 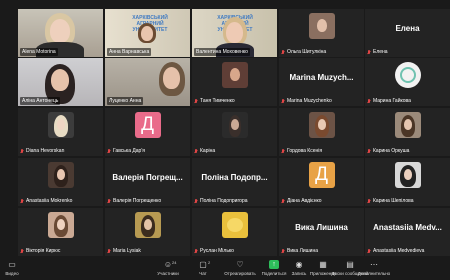 What do you see at coordinates (60, 232) in the screenshot?
I see `participant-tile: Вікторія Кирюс` at bounding box center [60, 232].